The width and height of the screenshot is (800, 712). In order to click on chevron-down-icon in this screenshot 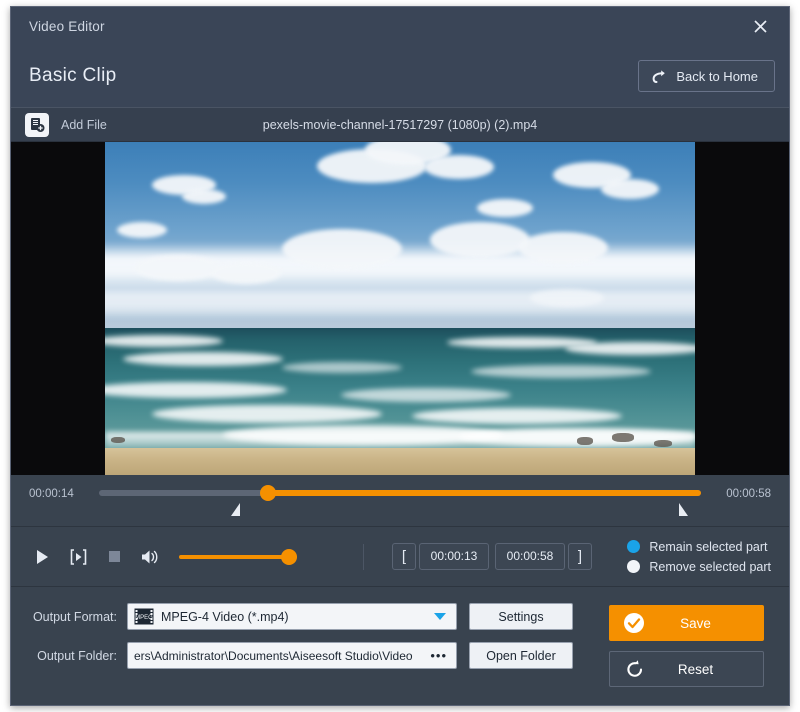, I will do `click(440, 616)`.